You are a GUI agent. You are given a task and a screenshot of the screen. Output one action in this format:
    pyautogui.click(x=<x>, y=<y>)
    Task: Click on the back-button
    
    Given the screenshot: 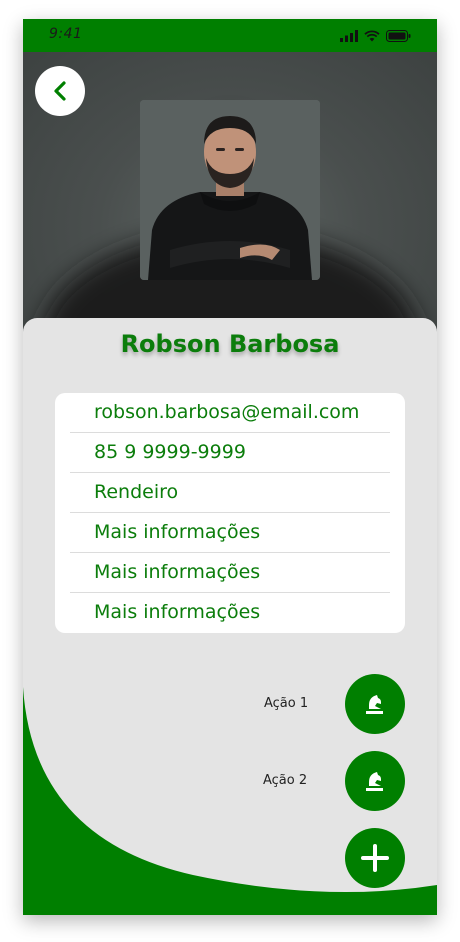 What is the action you would take?
    pyautogui.click(x=60, y=91)
    